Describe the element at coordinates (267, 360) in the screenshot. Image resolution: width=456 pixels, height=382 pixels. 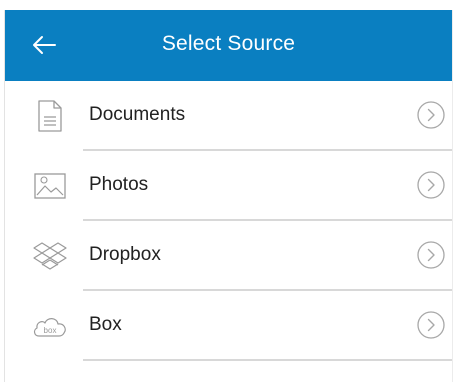
I see `row-divider` at that location.